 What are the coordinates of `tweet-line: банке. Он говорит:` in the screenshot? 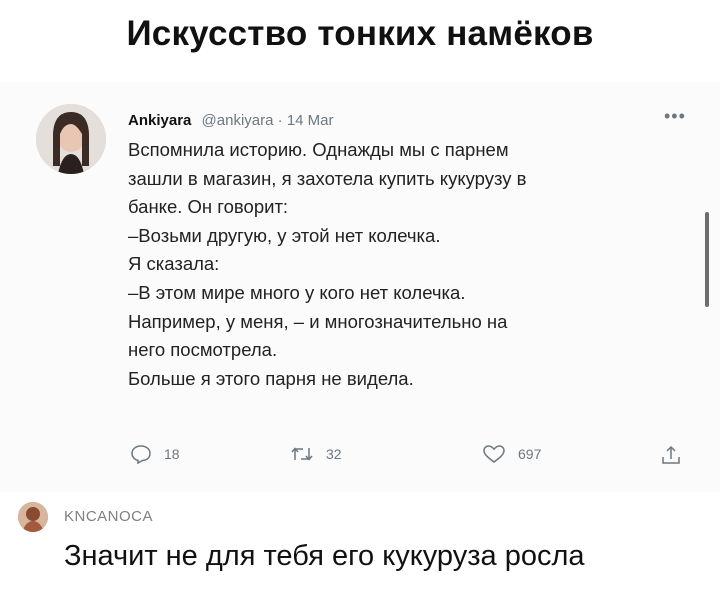 It's located at (208, 207).